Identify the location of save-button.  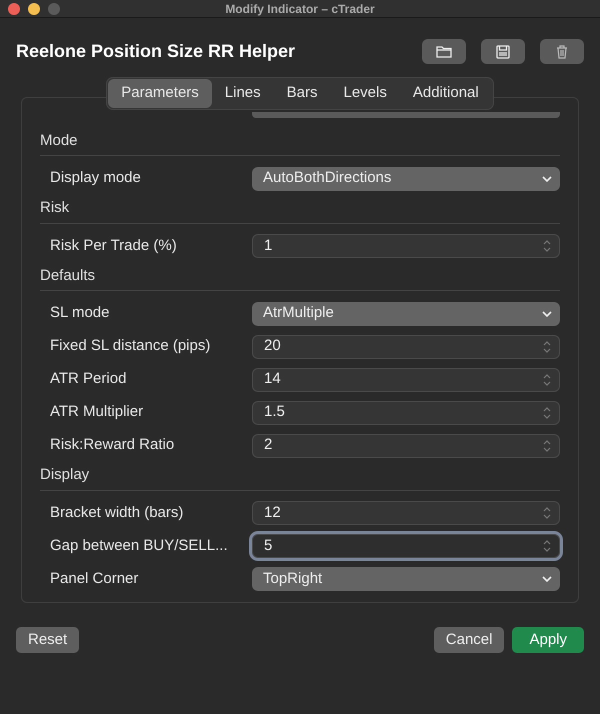
(503, 51).